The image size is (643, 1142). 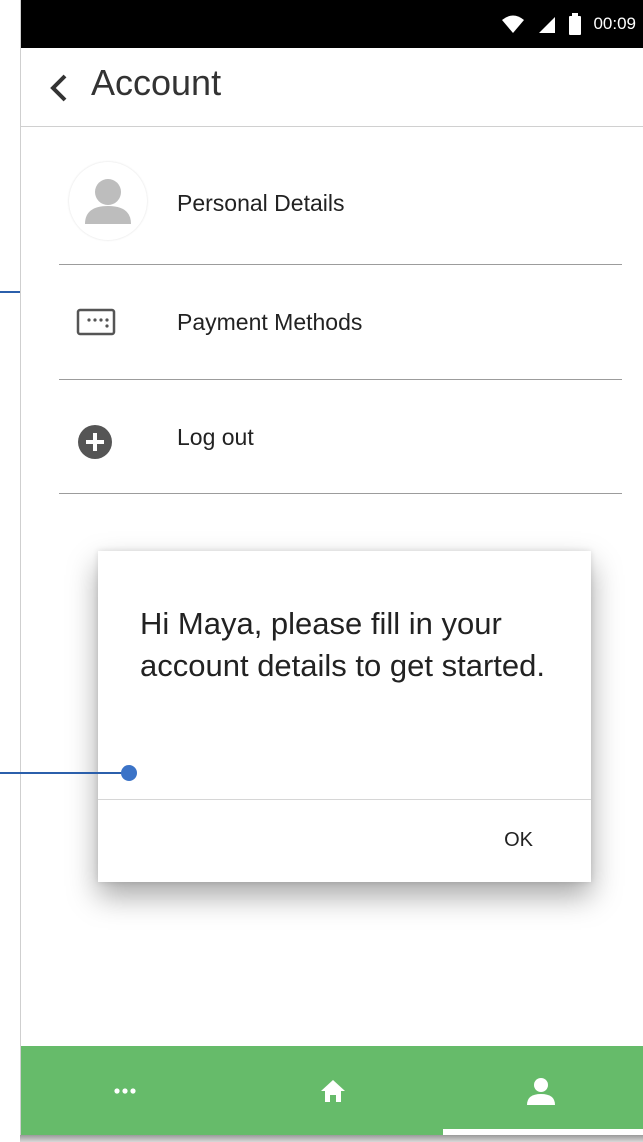 What do you see at coordinates (95, 442) in the screenshot?
I see `plus-circle-icon` at bounding box center [95, 442].